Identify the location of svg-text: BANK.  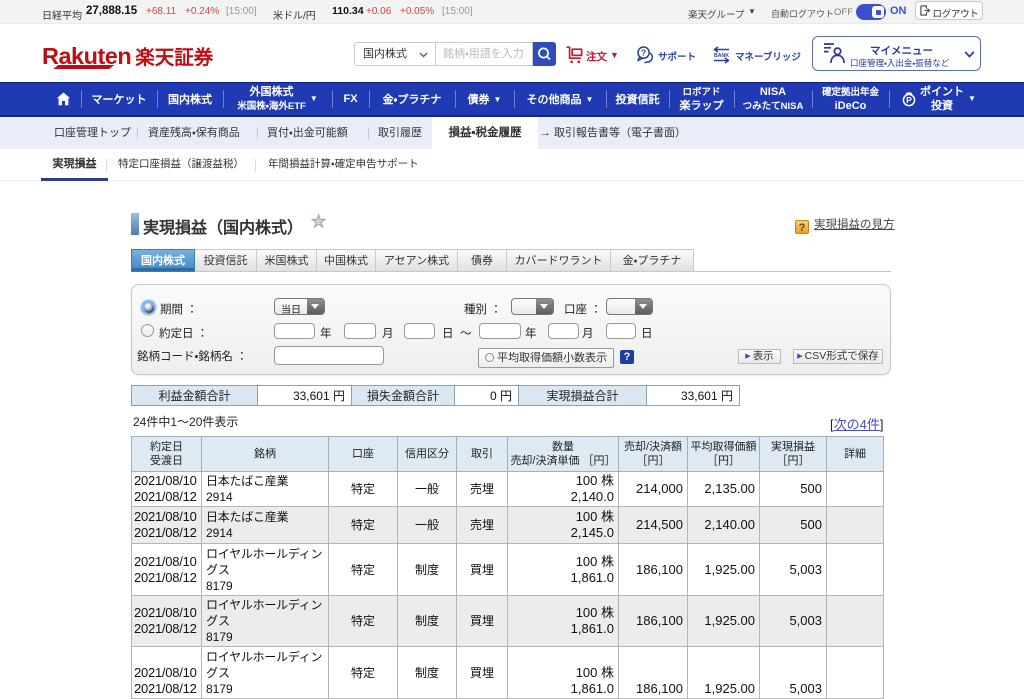
(721, 56).